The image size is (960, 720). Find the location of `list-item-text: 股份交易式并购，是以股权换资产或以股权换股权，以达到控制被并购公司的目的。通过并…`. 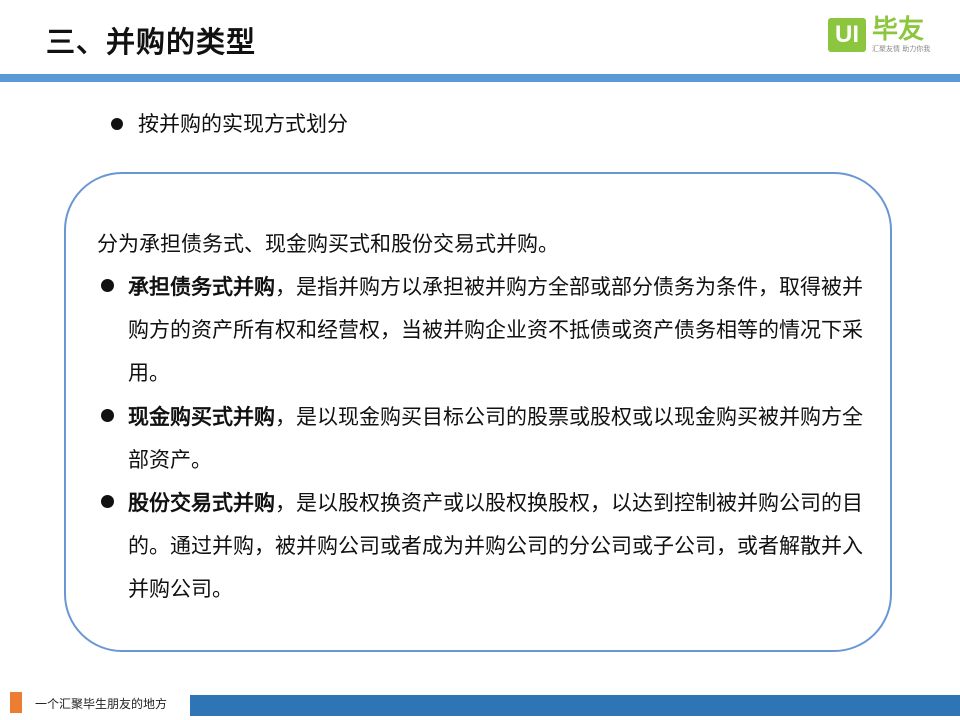

list-item-text: 股份交易式并购，是以股权换资产或以股权换股权，以达到控制被并购公司的目的。通过并… is located at coordinates (500, 546).